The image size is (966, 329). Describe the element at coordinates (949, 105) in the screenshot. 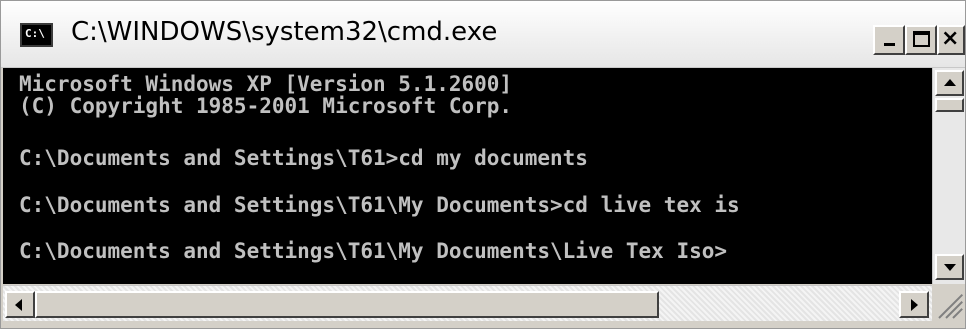

I see `vertical-scroll-thumb` at that location.